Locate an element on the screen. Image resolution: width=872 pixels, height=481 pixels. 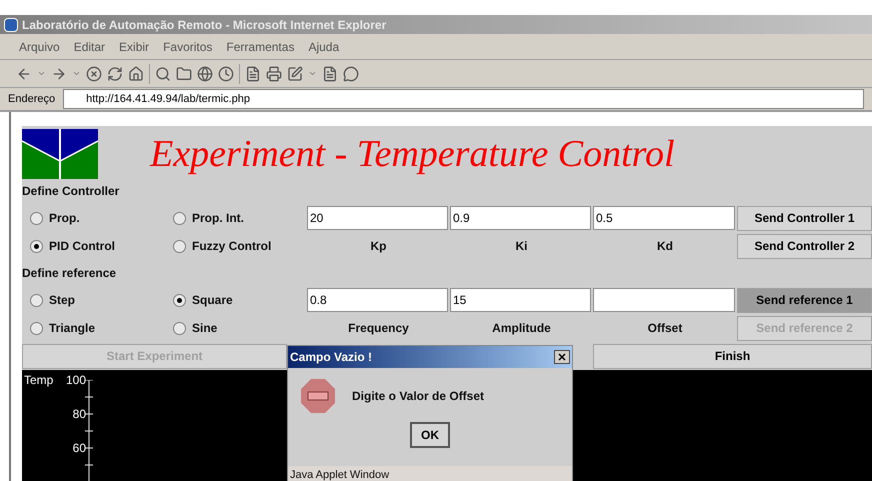
input-field: 20 is located at coordinates (377, 218).